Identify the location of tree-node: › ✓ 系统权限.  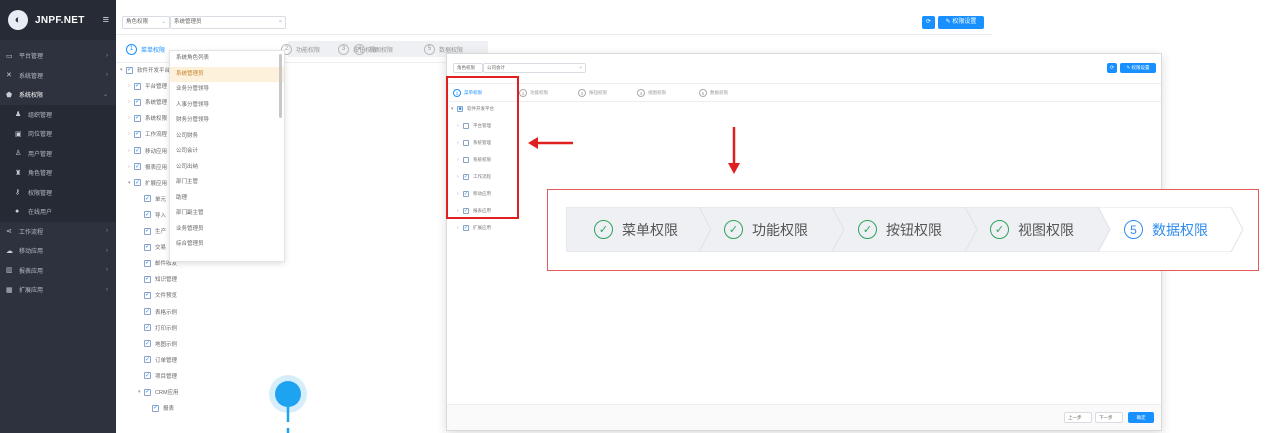
(147, 118).